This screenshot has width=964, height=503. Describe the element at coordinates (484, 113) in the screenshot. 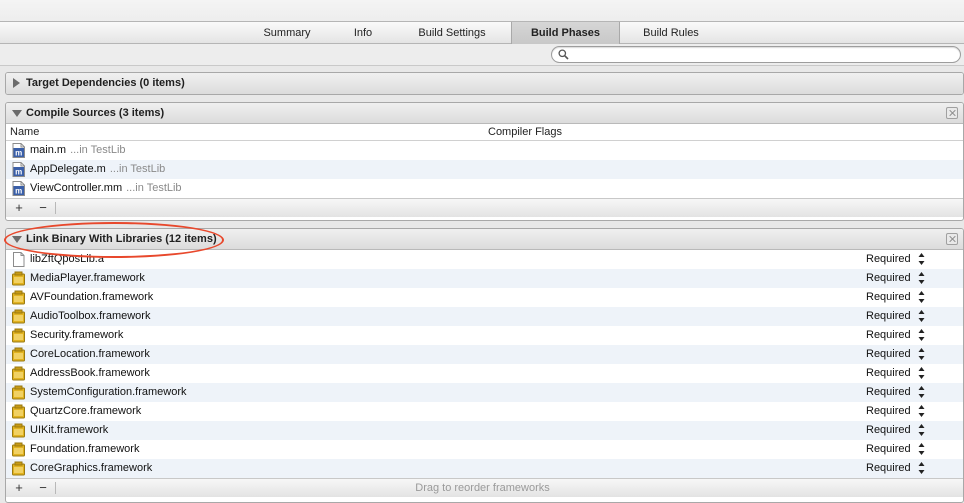

I see `compile-sources-header: Compile Sources (3 items)` at that location.